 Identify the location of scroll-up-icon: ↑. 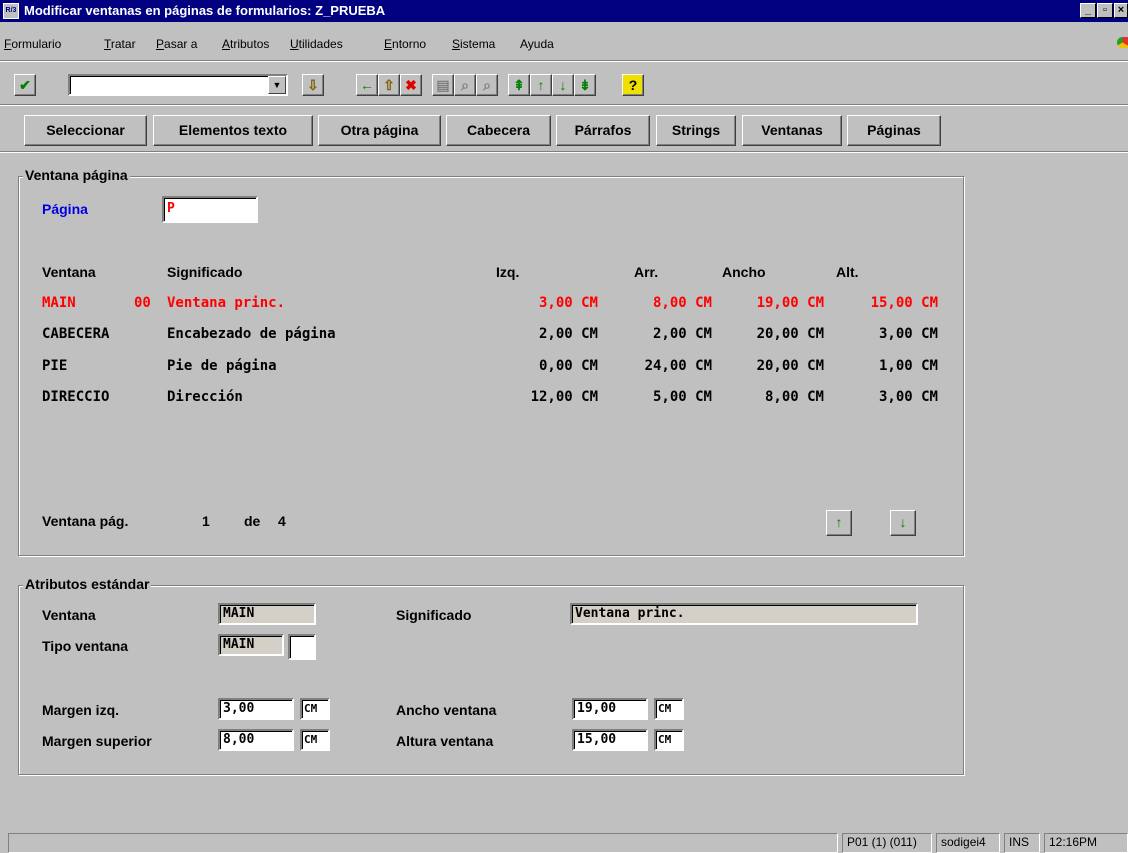
(839, 523).